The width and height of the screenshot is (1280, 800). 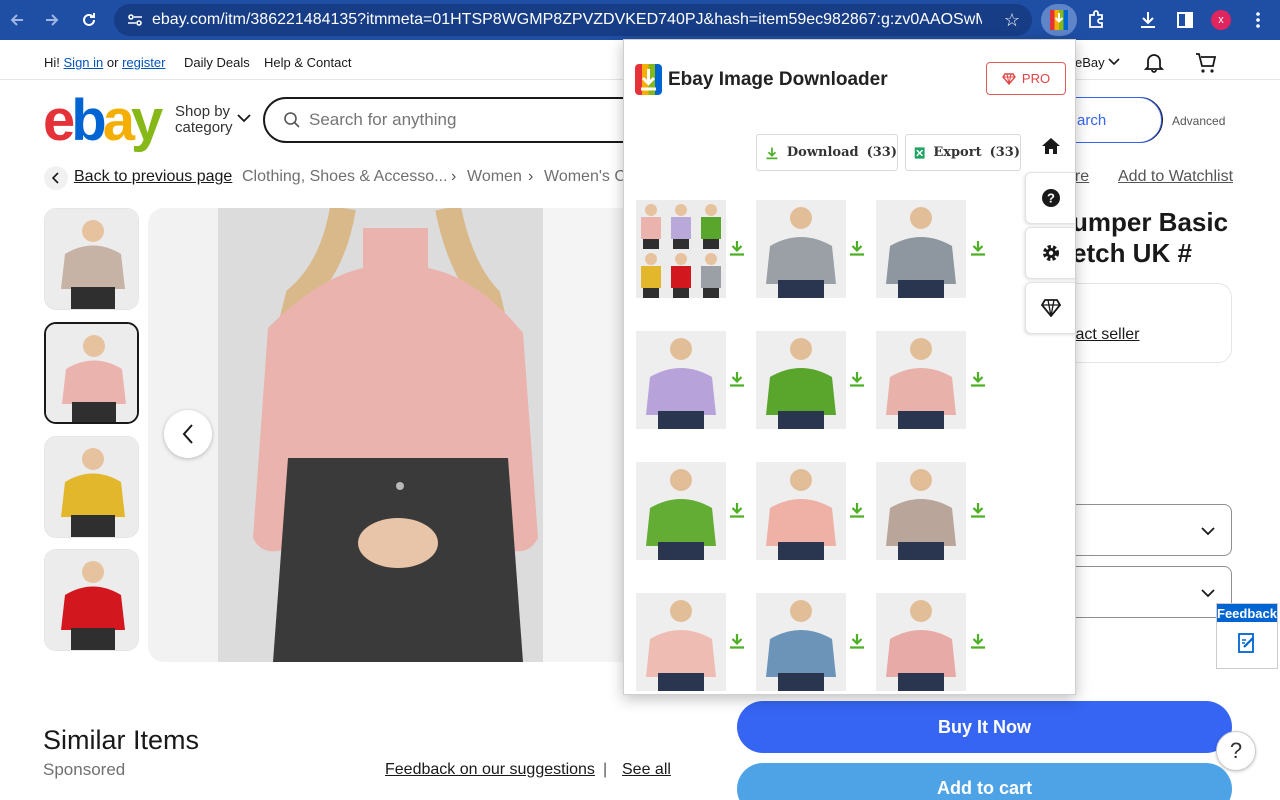 What do you see at coordinates (1059, 20) in the screenshot?
I see `extension-active-icon` at bounding box center [1059, 20].